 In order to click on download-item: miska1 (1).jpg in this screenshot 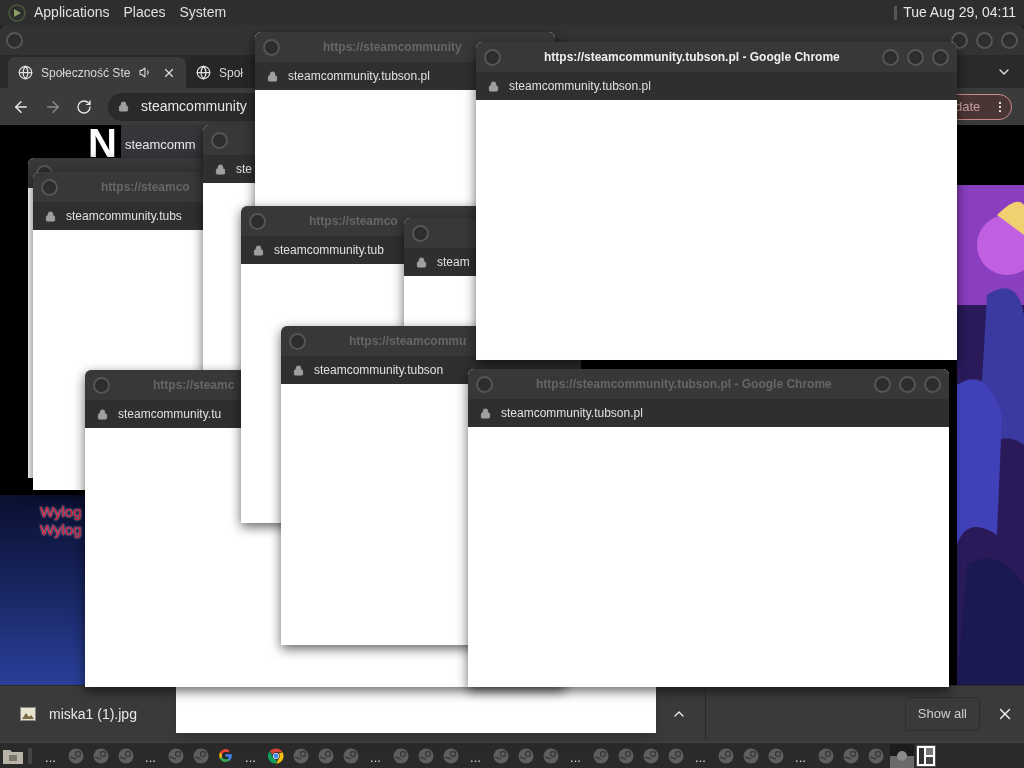, I will do `click(78, 714)`.